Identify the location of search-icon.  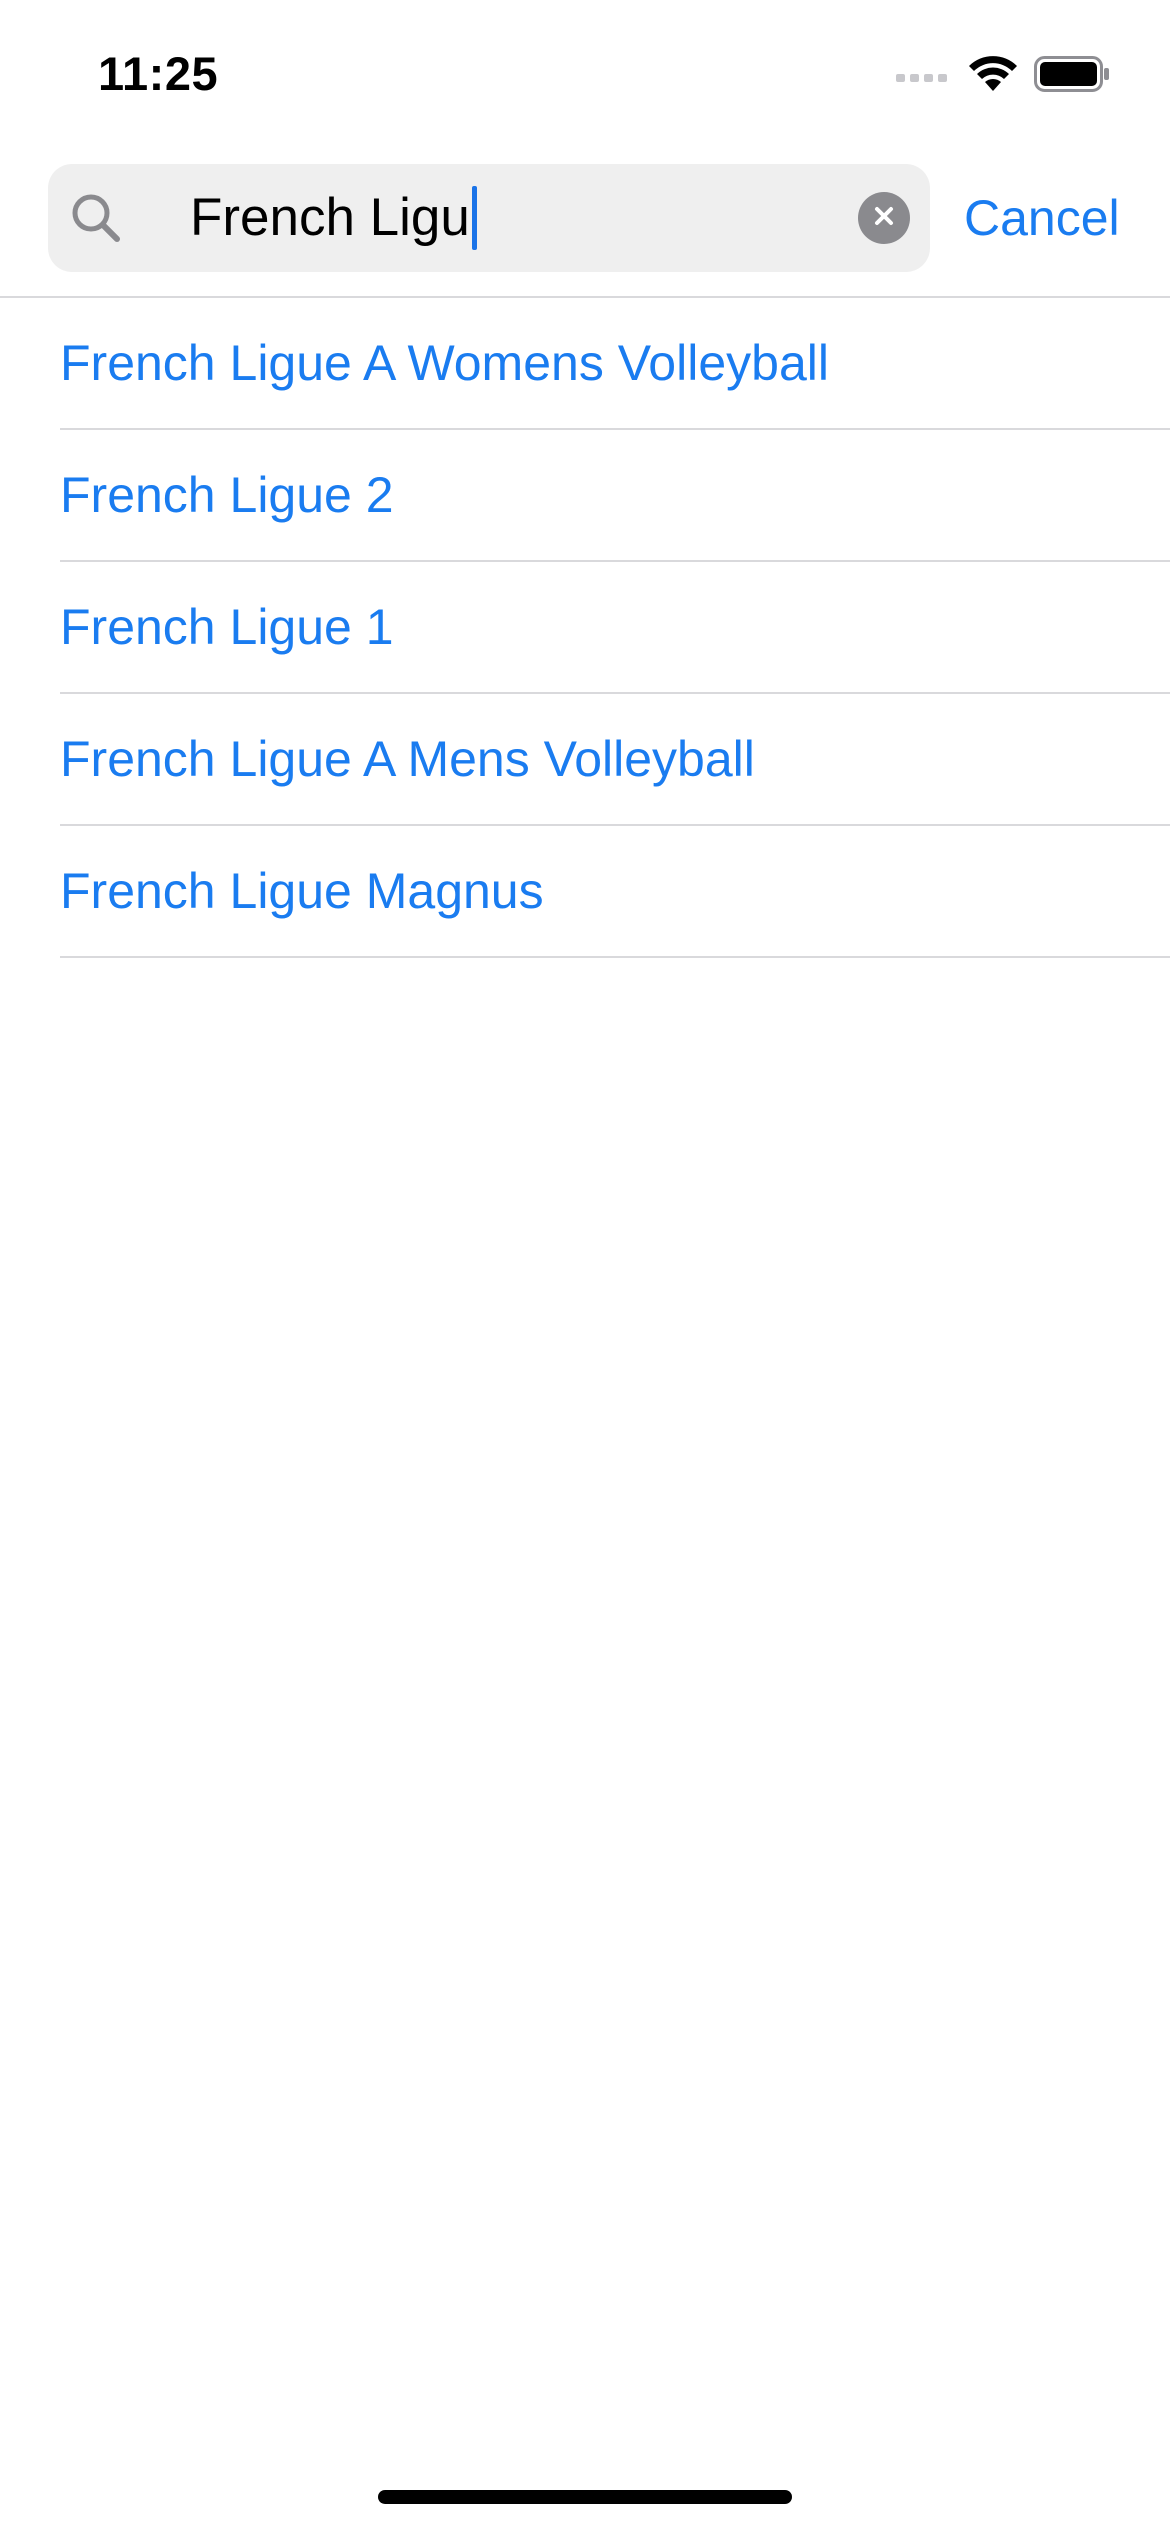
(96, 218).